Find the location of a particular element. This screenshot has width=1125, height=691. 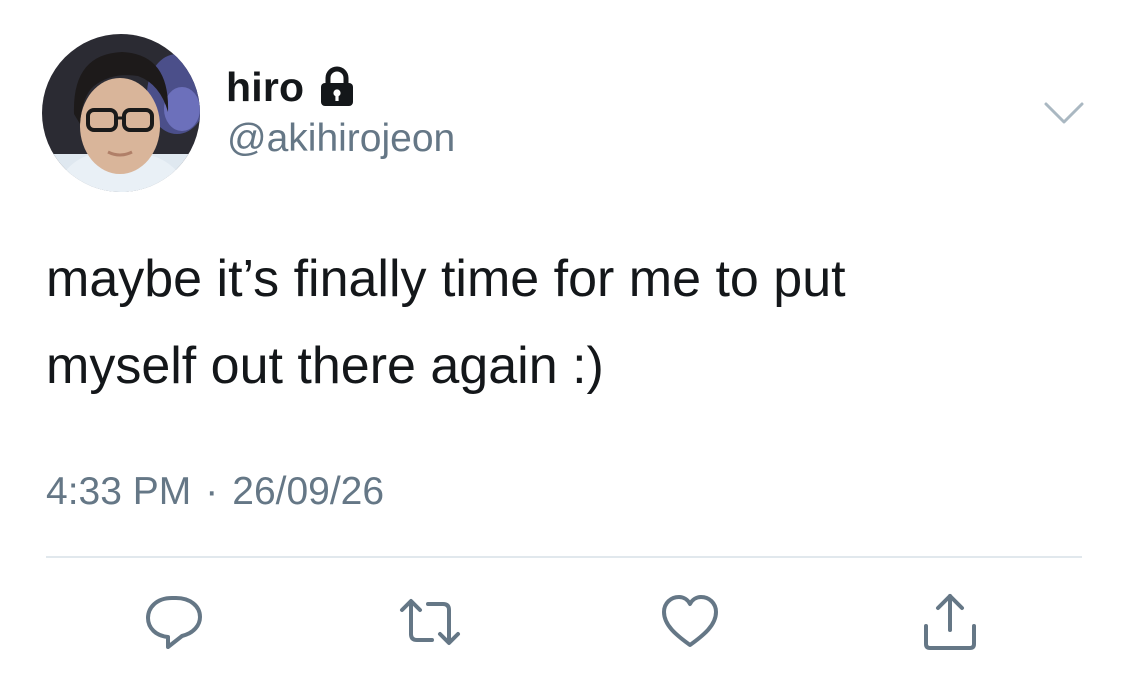

divider is located at coordinates (564, 557).